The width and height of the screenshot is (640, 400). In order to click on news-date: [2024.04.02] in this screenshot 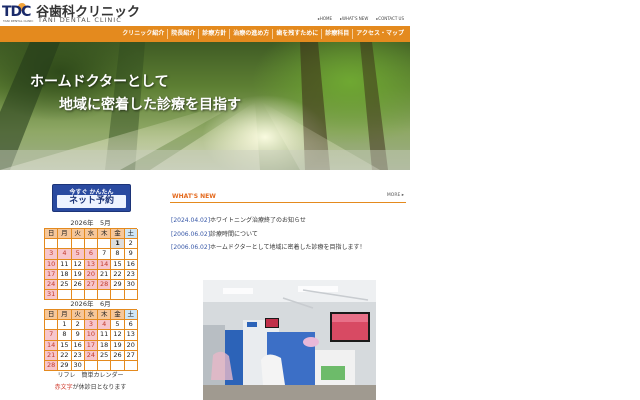, I will do `click(191, 220)`.